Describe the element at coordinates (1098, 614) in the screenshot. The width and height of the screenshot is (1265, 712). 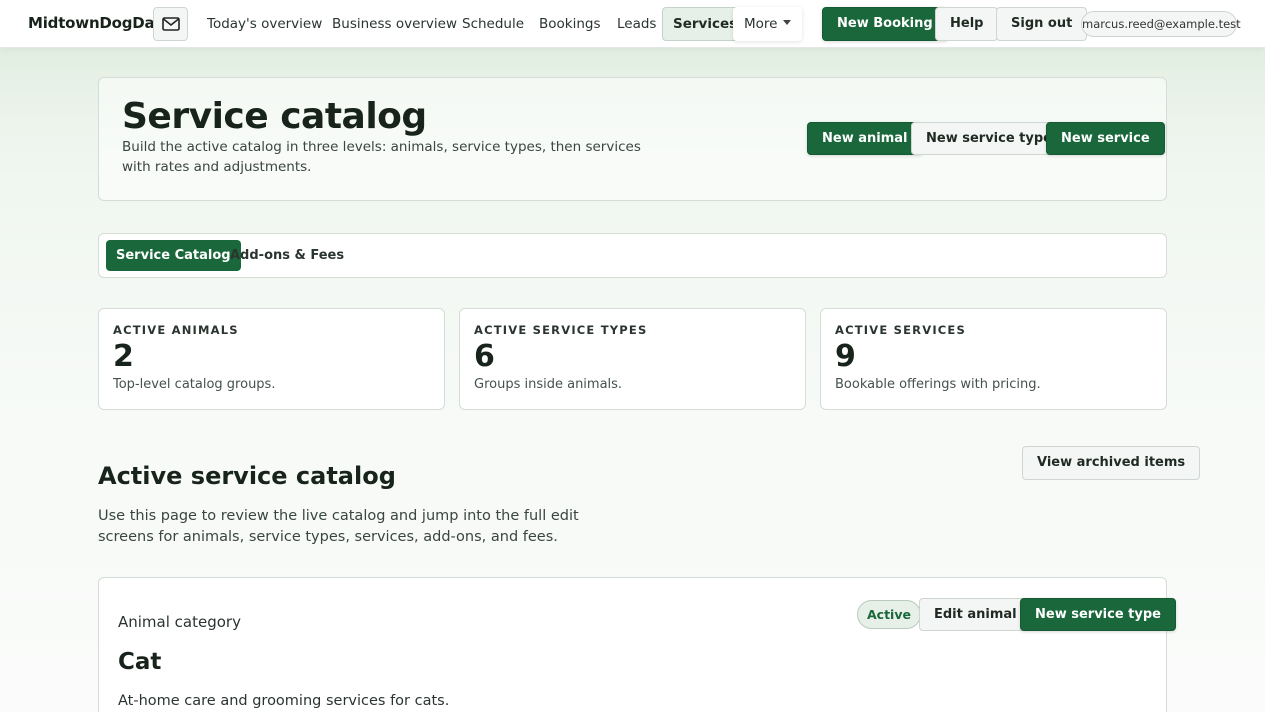
I see `animal-new-service-type-button: New service type` at that location.